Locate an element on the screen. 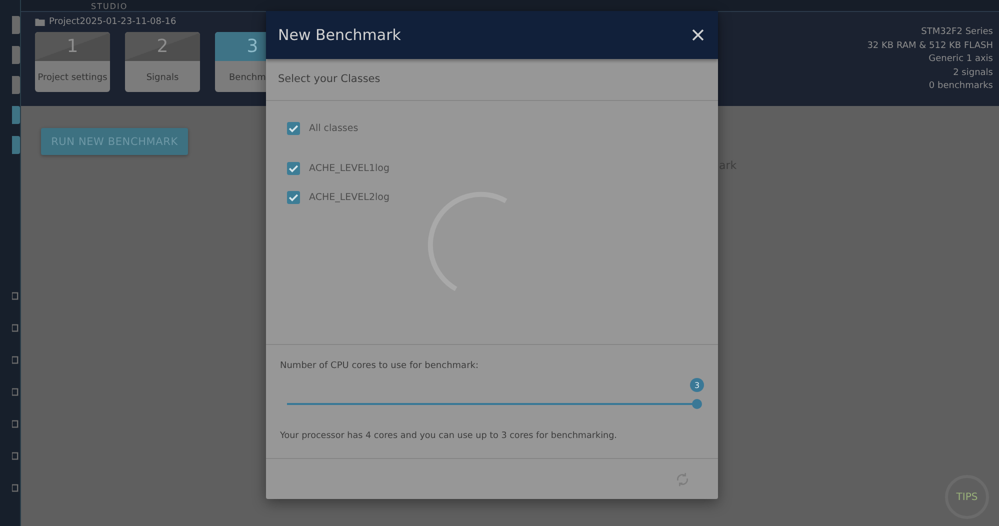 The height and width of the screenshot is (526, 999). device-info-text: 2 signals is located at coordinates (973, 73).